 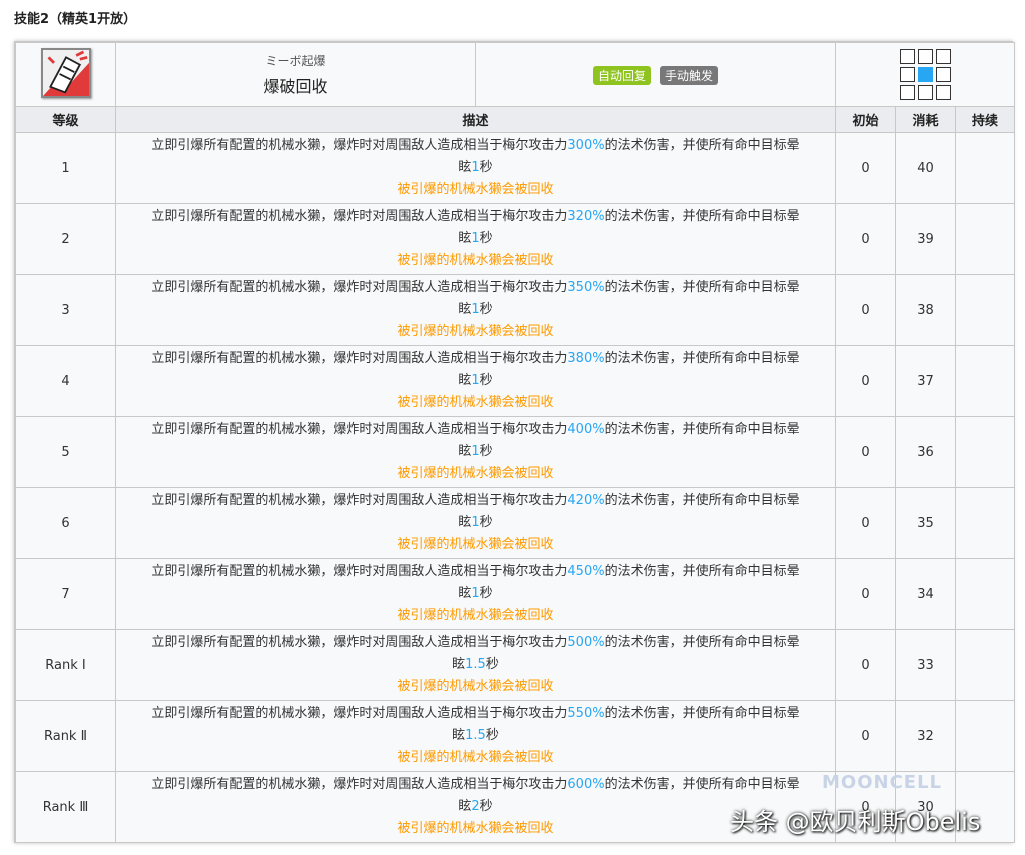 I want to click on damage-percent: 380%, so click(x=586, y=358).